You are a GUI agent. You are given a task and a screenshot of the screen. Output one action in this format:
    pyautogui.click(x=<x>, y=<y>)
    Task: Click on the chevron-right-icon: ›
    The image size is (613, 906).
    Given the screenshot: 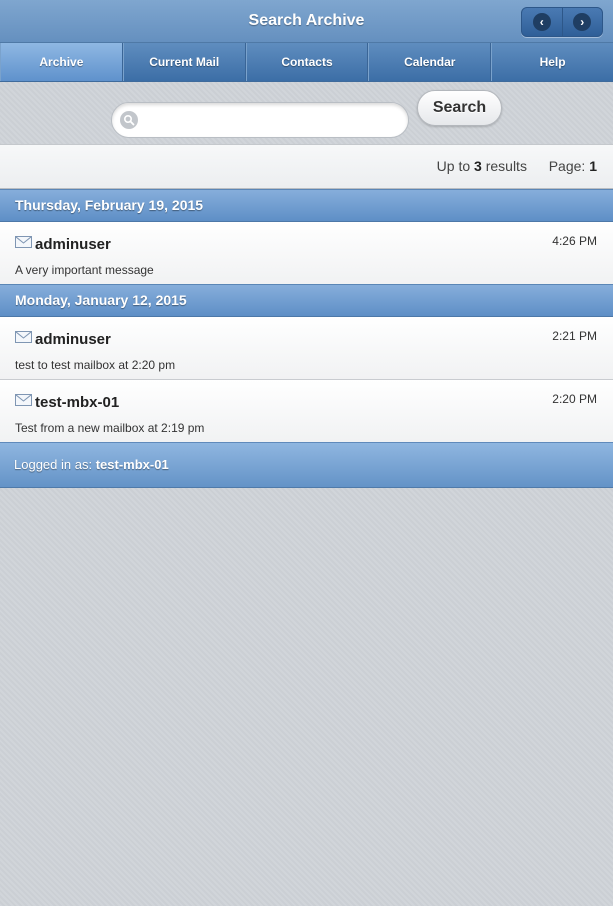 What is the action you would take?
    pyautogui.click(x=582, y=22)
    